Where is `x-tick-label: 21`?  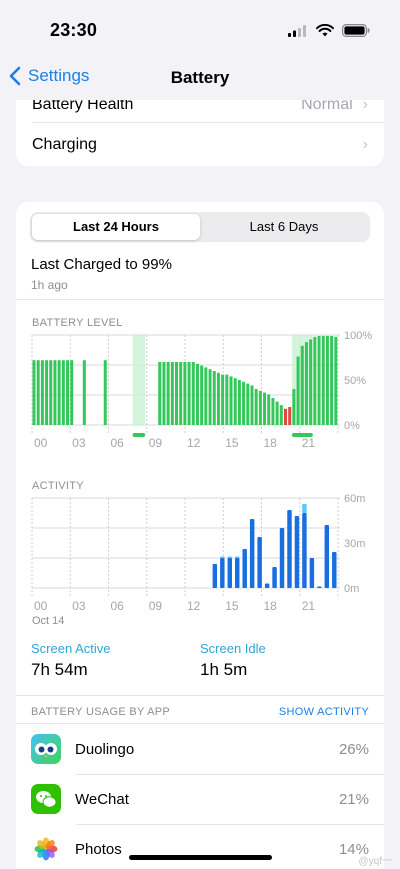 x-tick-label: 21 is located at coordinates (309, 443).